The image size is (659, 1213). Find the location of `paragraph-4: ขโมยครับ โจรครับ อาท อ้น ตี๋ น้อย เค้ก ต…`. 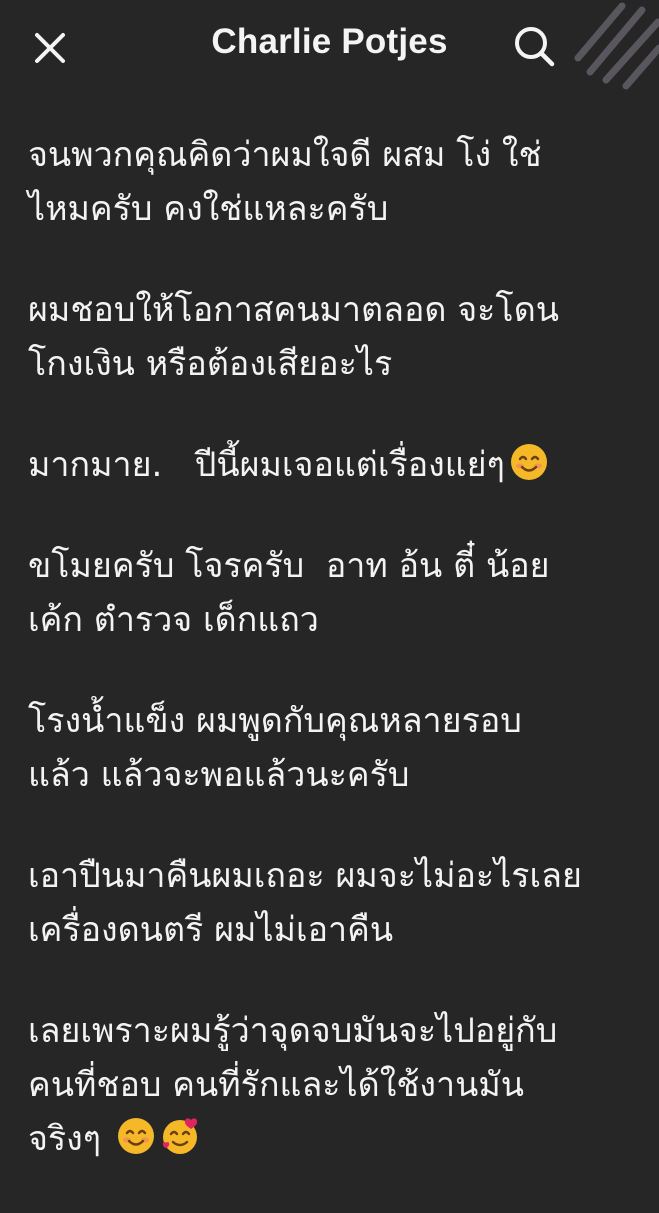

paragraph-4: ขโมยครับ โจรครับ อาท อ้น ตี๋ น้อย เค้ก ต… is located at coordinates (333, 593).